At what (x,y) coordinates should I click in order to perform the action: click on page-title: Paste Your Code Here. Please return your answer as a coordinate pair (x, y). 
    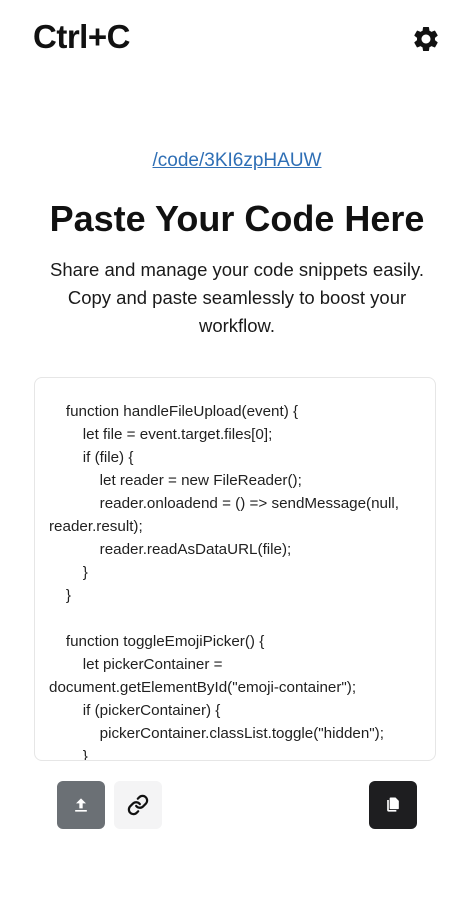
    Looking at the image, I should click on (237, 218).